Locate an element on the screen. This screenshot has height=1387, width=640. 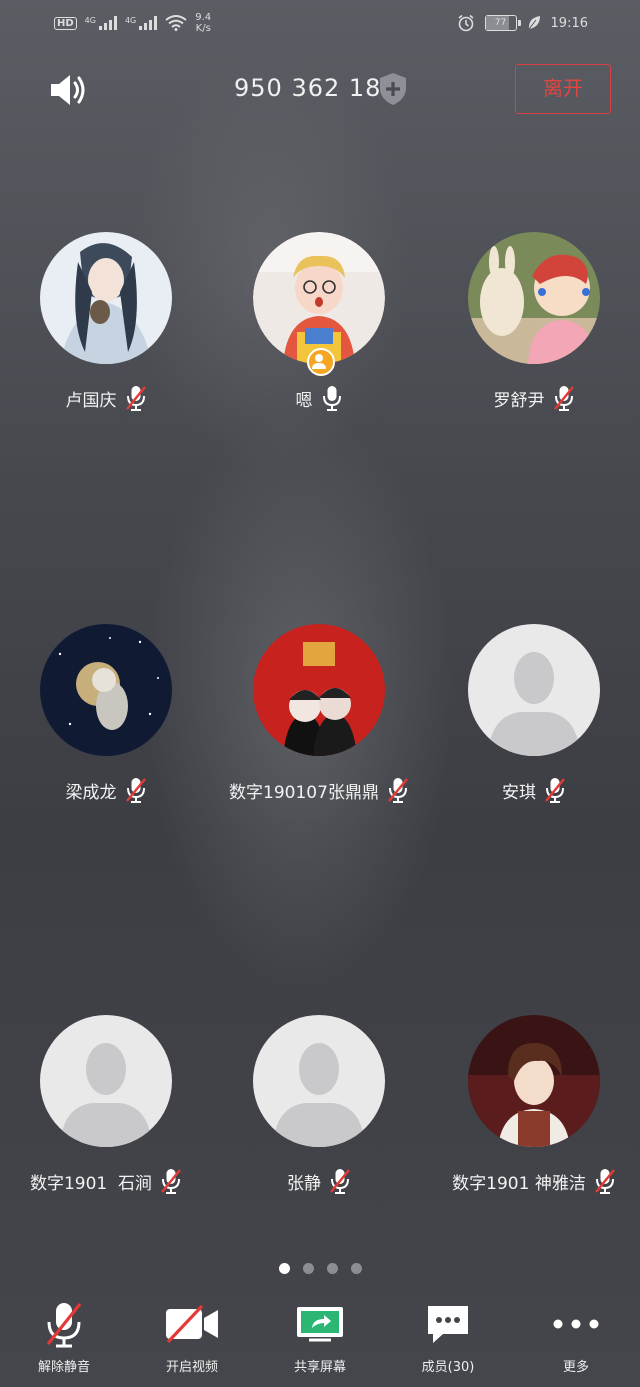
participant-tile: 安琪 is located at coordinates (534, 714).